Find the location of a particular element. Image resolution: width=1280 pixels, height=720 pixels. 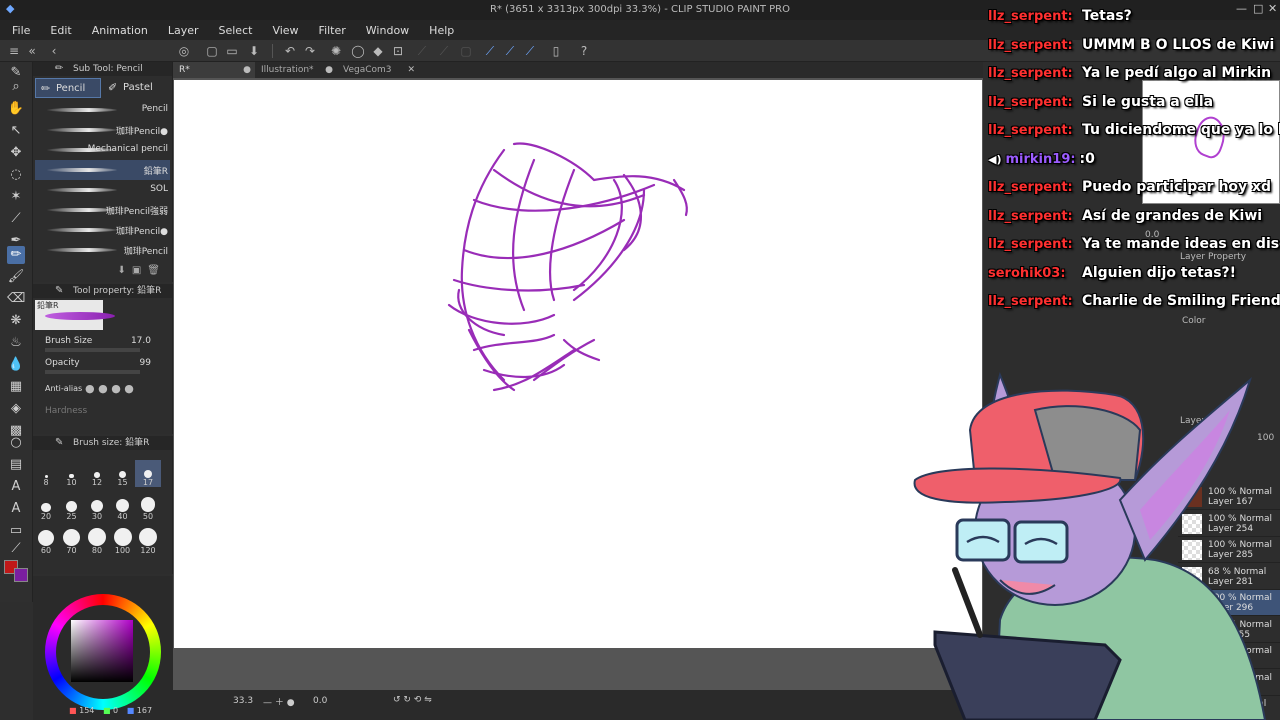

tab-pencil: ✏ Pencil is located at coordinates (68, 88).